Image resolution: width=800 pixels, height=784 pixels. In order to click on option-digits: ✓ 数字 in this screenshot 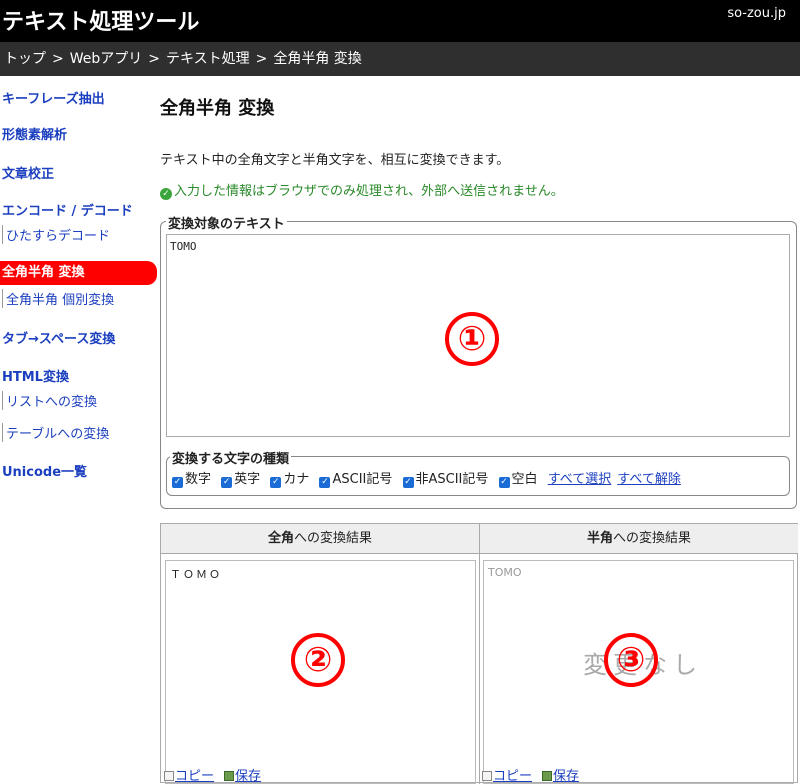, I will do `click(191, 478)`.